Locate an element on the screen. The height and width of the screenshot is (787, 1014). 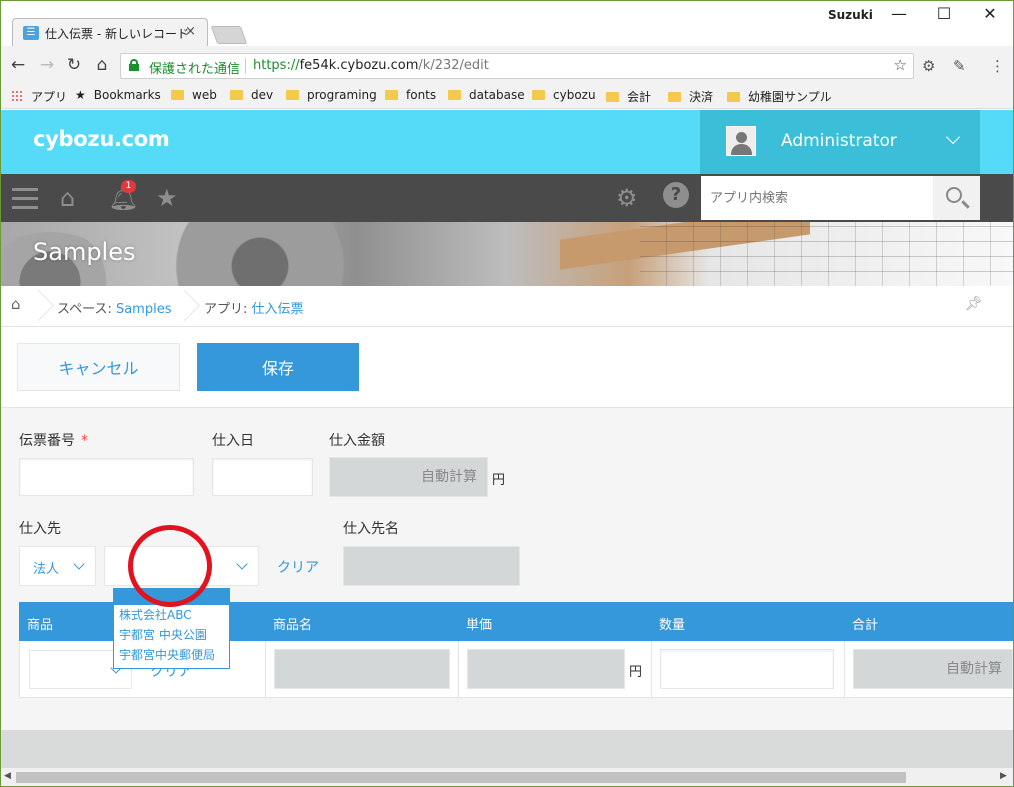
bookmark-web: web is located at coordinates (194, 95).